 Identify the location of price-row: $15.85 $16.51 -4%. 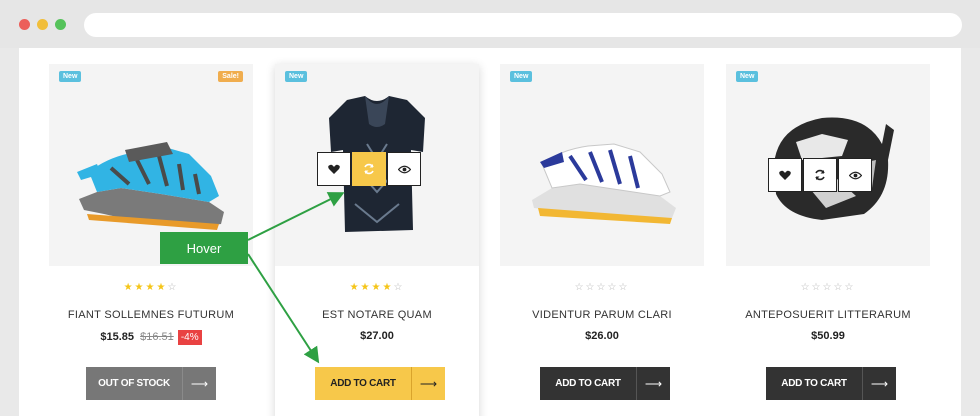
(151, 337).